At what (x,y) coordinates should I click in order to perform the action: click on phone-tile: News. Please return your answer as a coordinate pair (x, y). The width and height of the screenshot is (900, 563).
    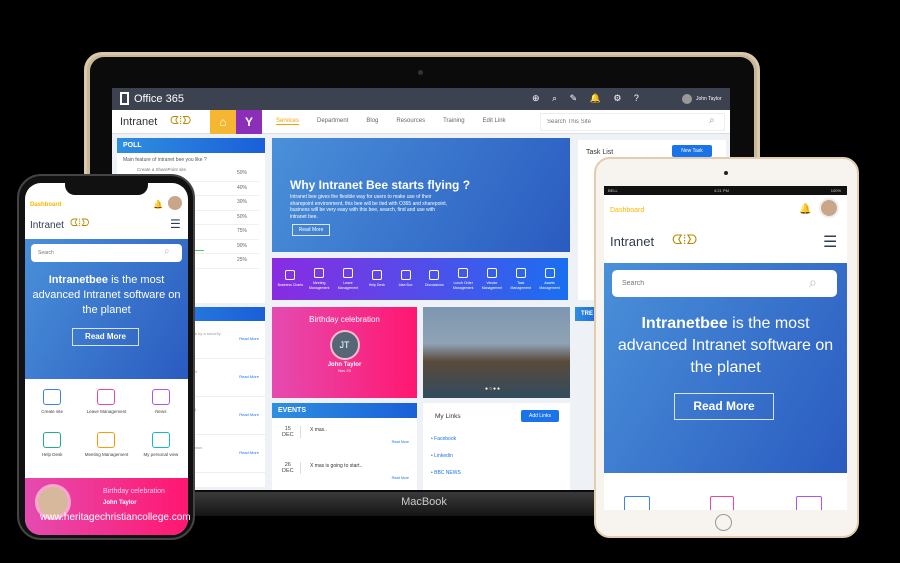
    Looking at the image, I should click on (161, 398).